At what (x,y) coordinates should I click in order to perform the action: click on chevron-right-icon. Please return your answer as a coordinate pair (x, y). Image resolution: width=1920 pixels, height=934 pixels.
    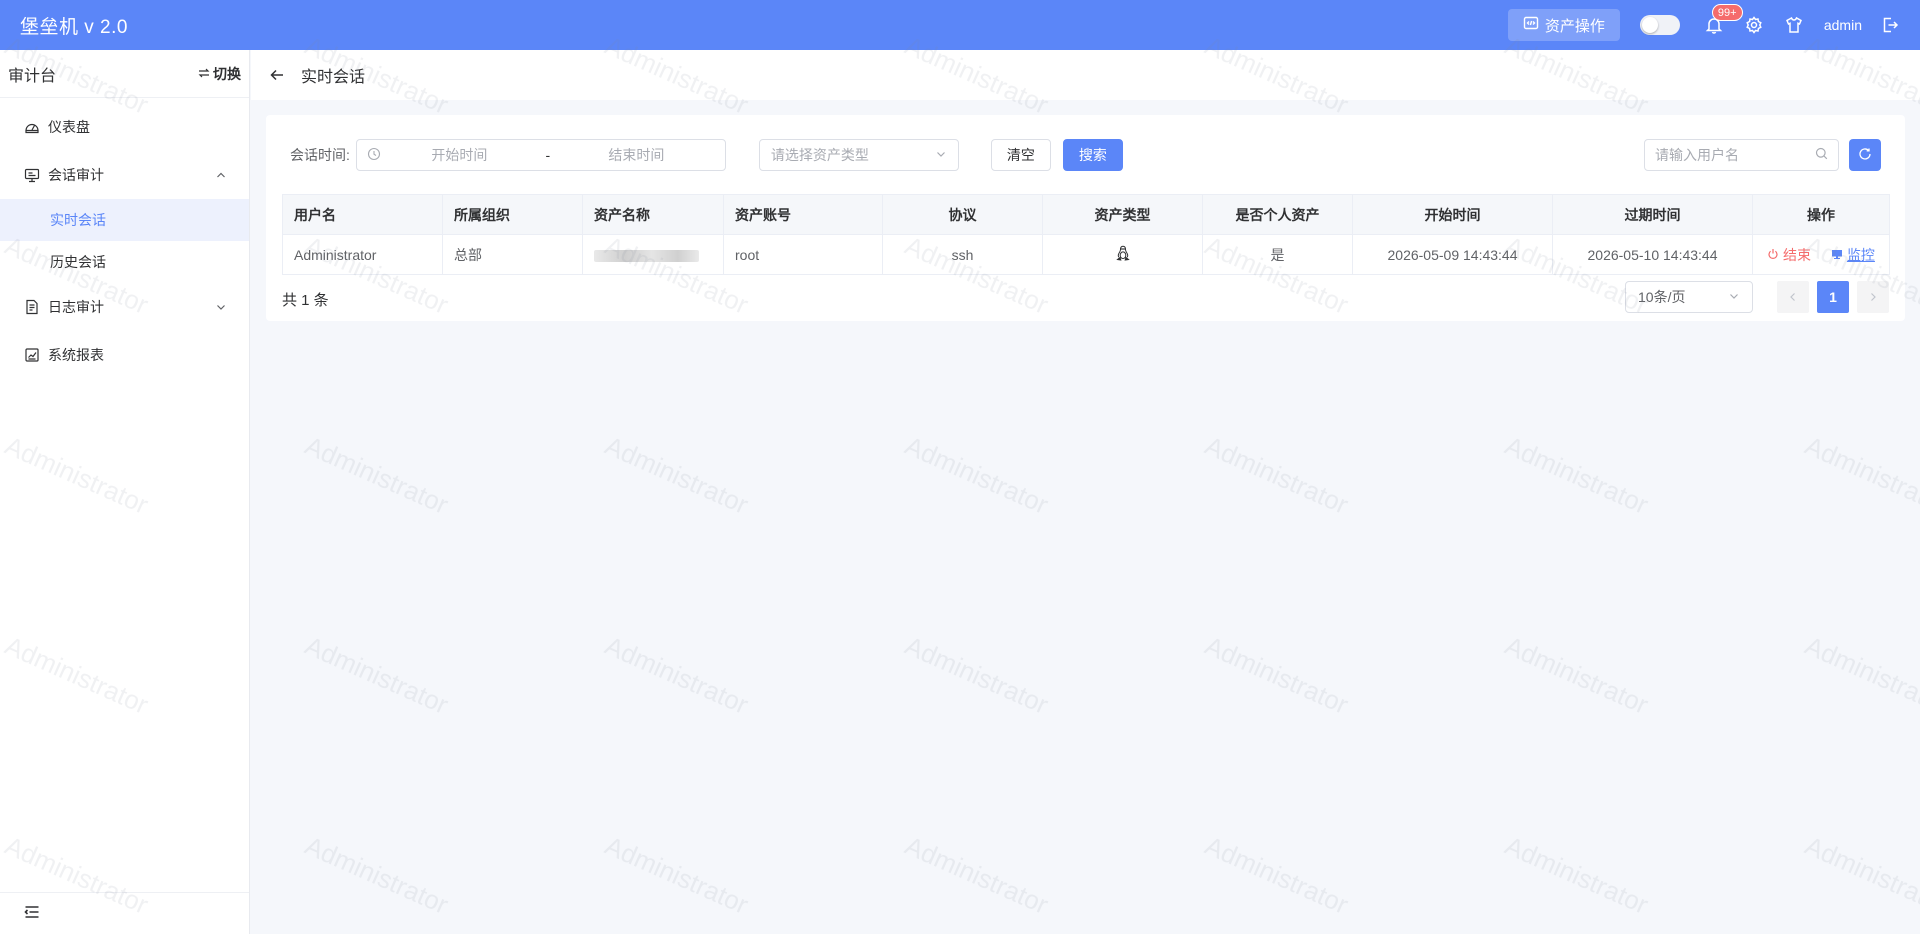
    Looking at the image, I should click on (1873, 297).